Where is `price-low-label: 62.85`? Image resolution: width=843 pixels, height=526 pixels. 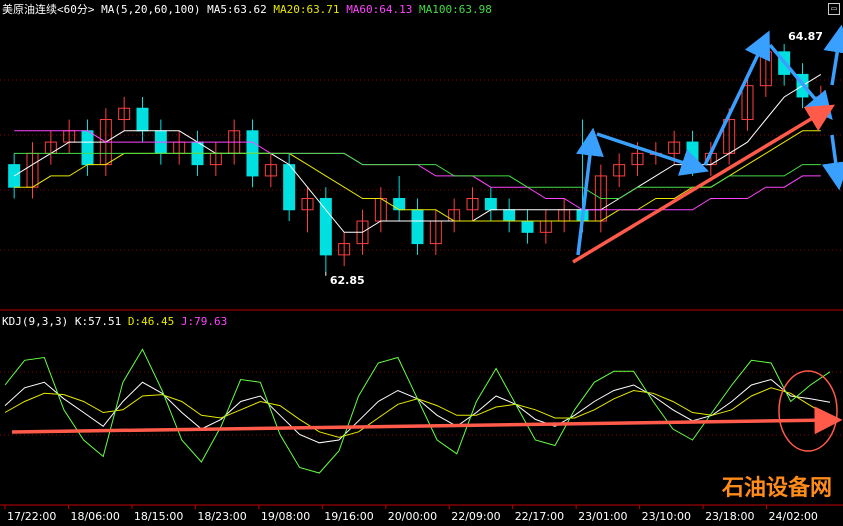 price-low-label: 62.85 is located at coordinates (347, 280).